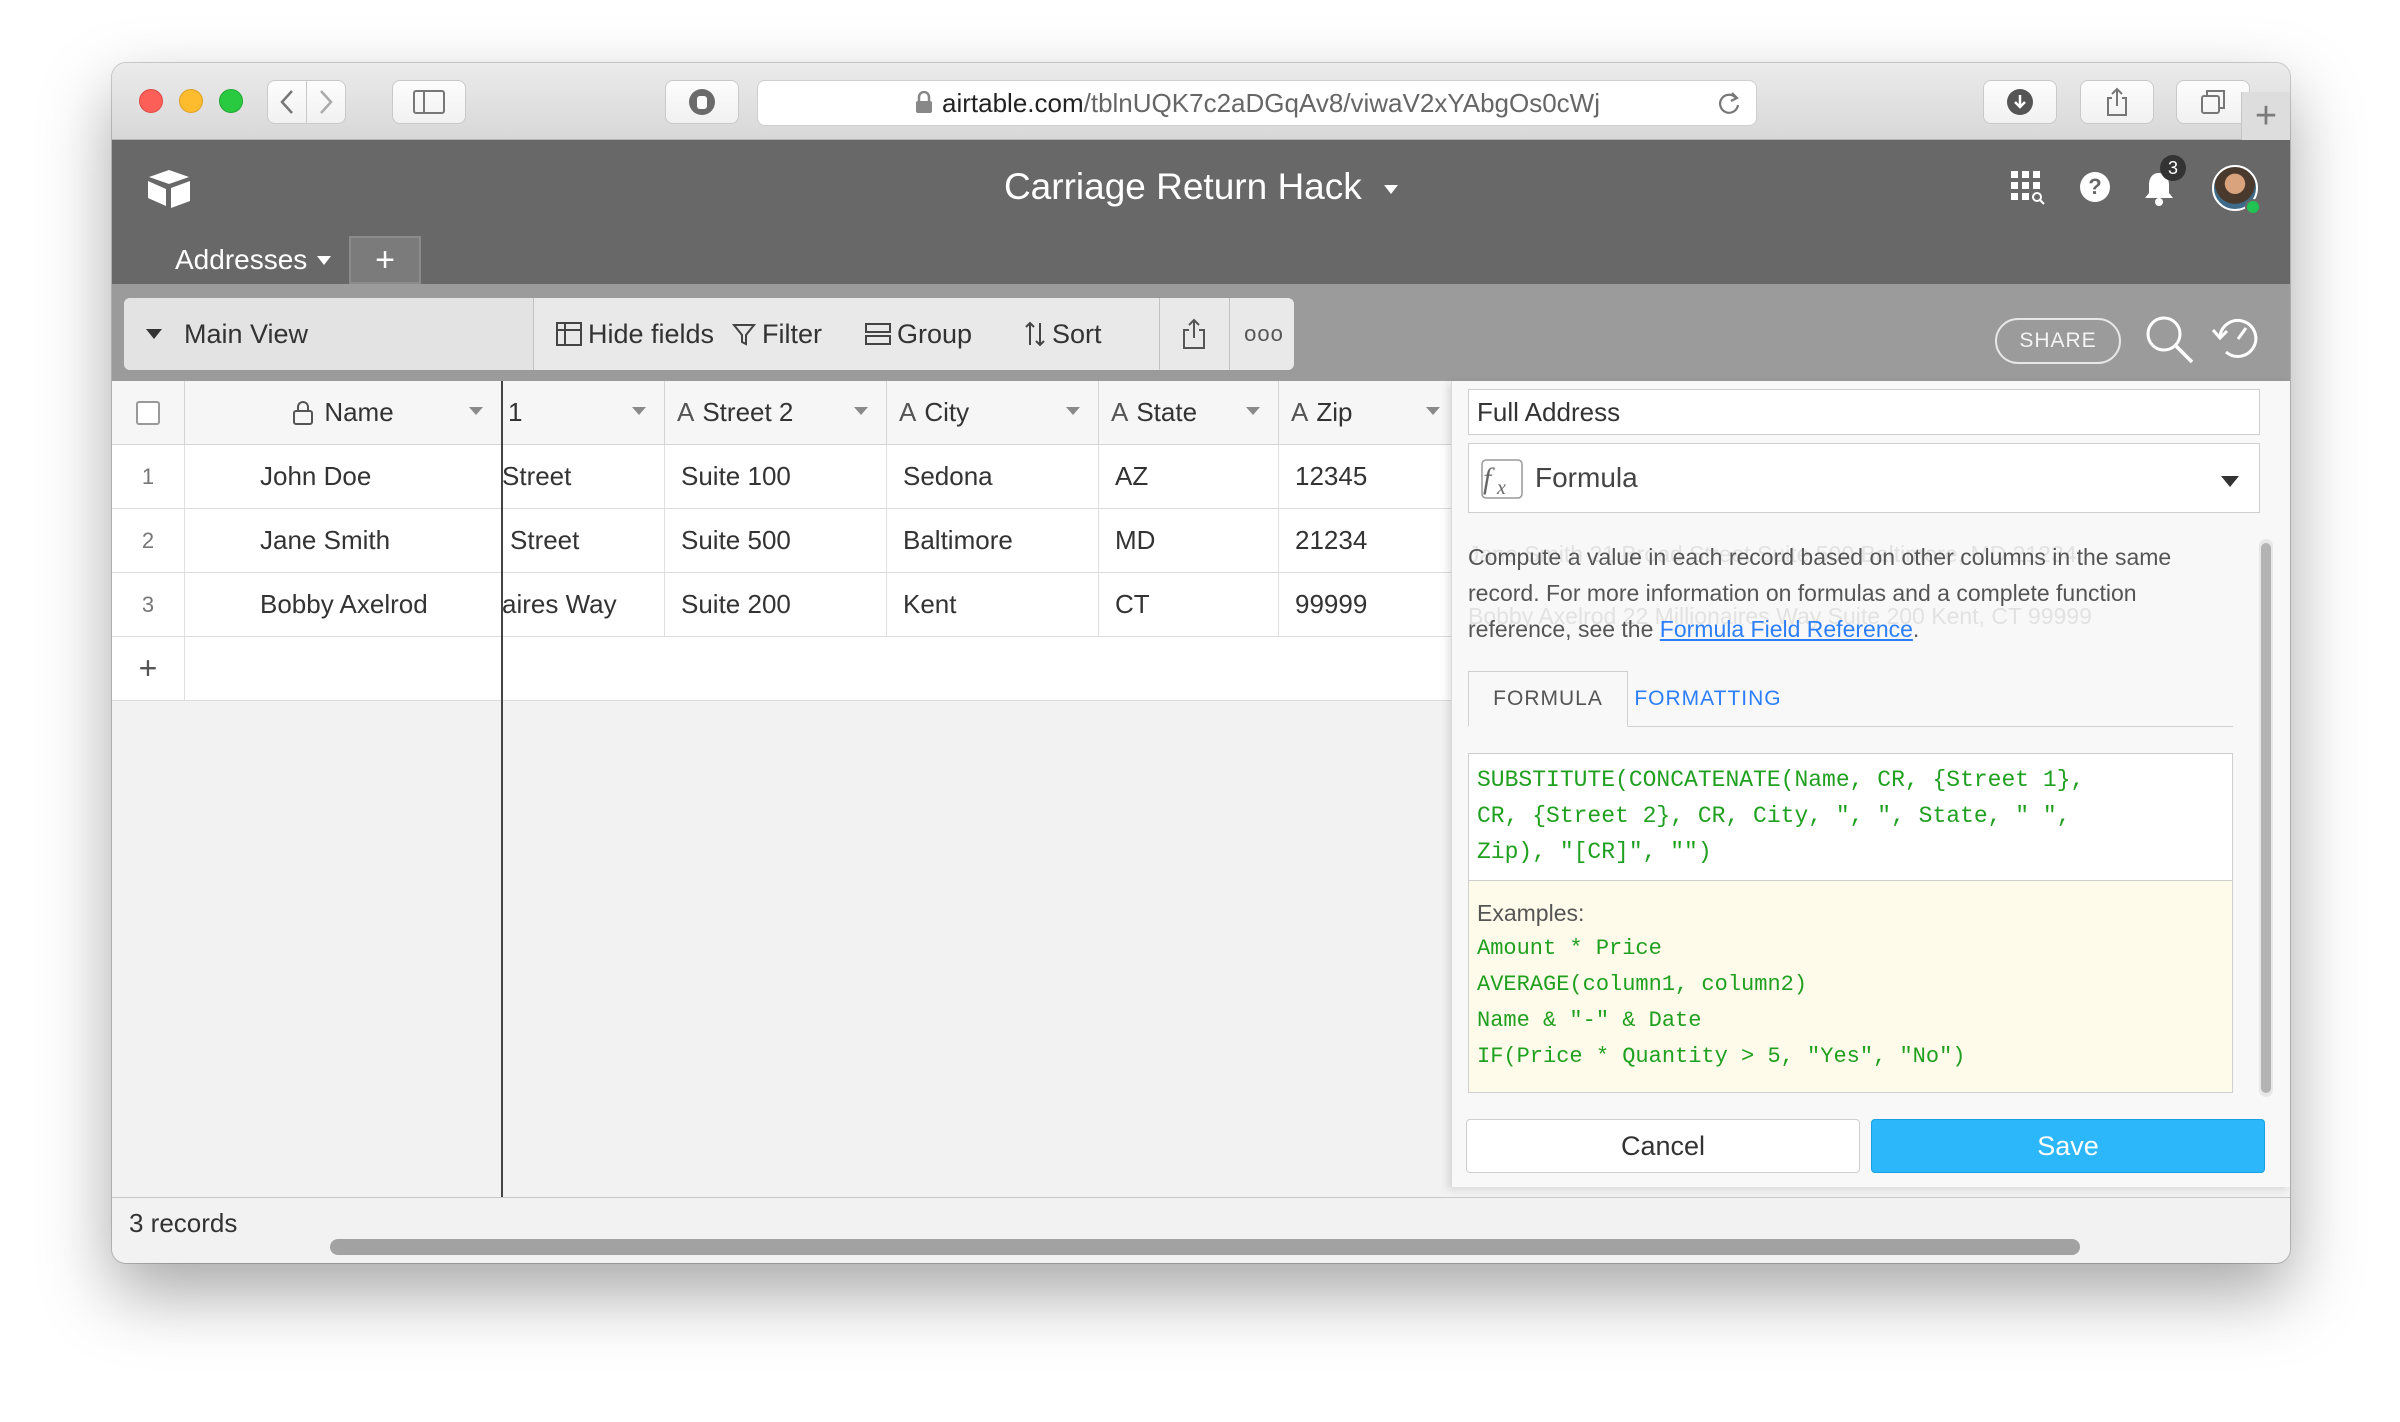  Describe the element at coordinates (329, 334) in the screenshot. I see `view-switcher: Main View` at that location.